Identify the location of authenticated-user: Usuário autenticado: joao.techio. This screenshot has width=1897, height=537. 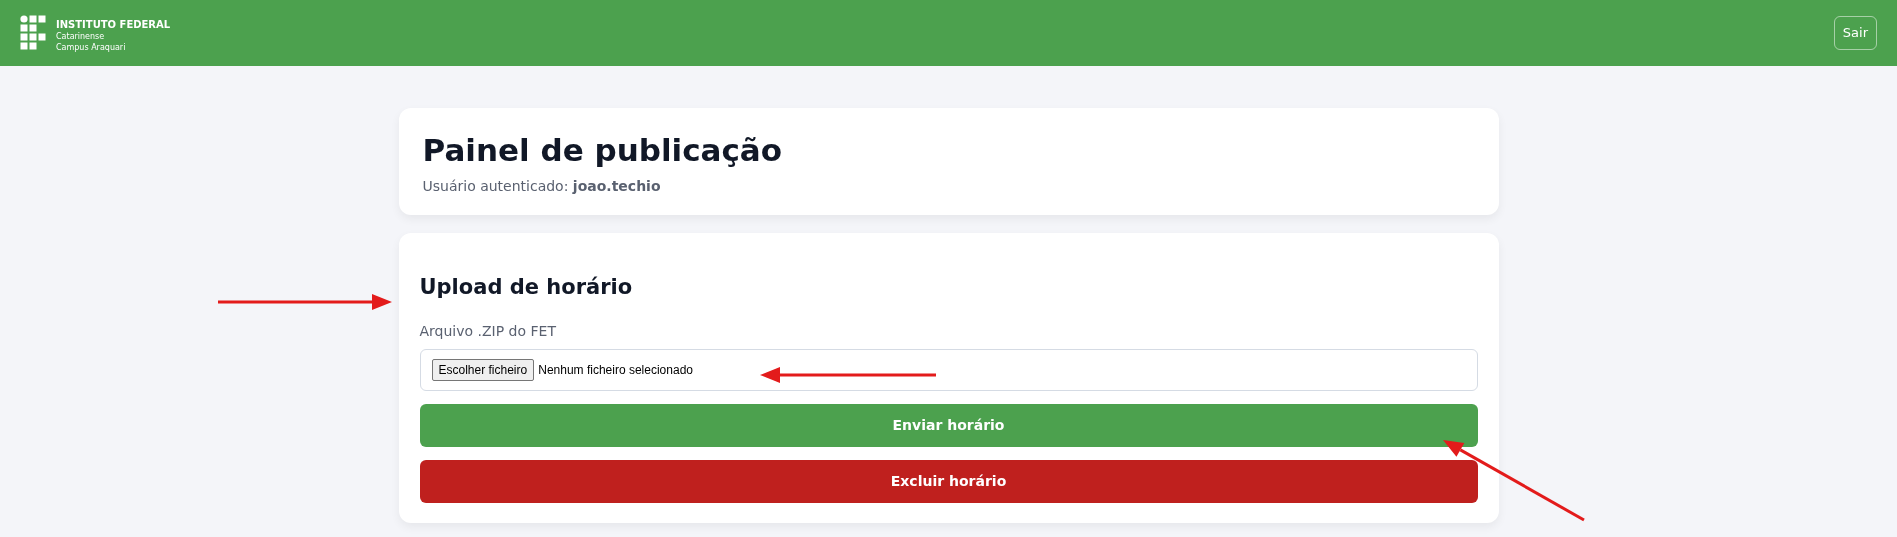
(542, 186).